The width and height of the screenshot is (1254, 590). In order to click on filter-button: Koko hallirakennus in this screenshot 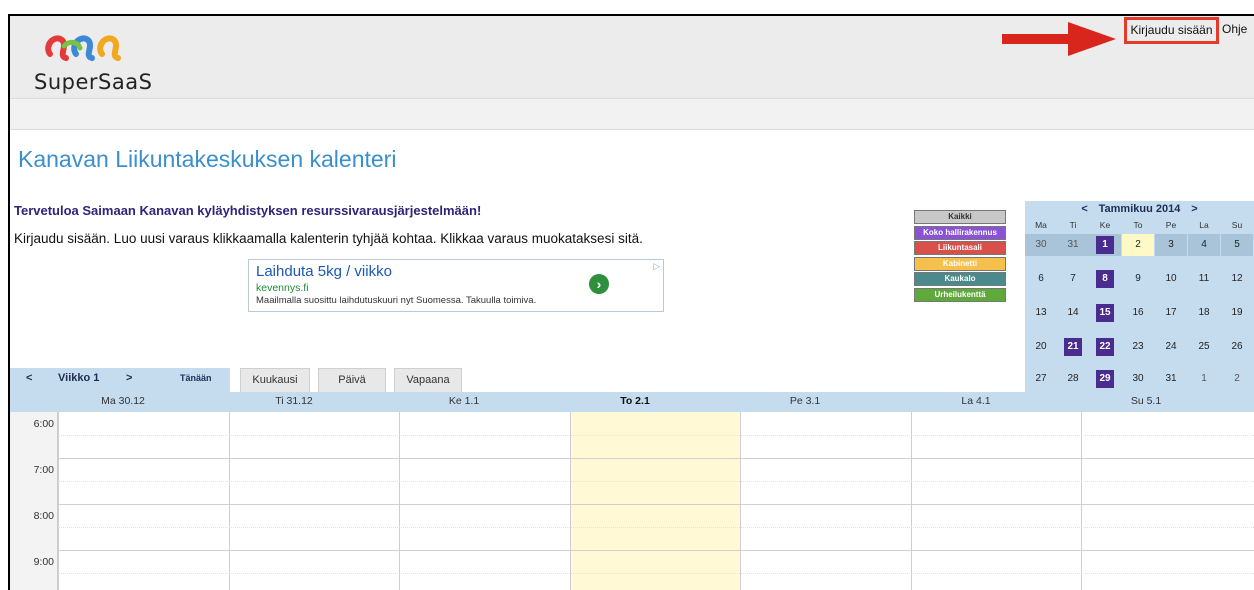, I will do `click(960, 232)`.